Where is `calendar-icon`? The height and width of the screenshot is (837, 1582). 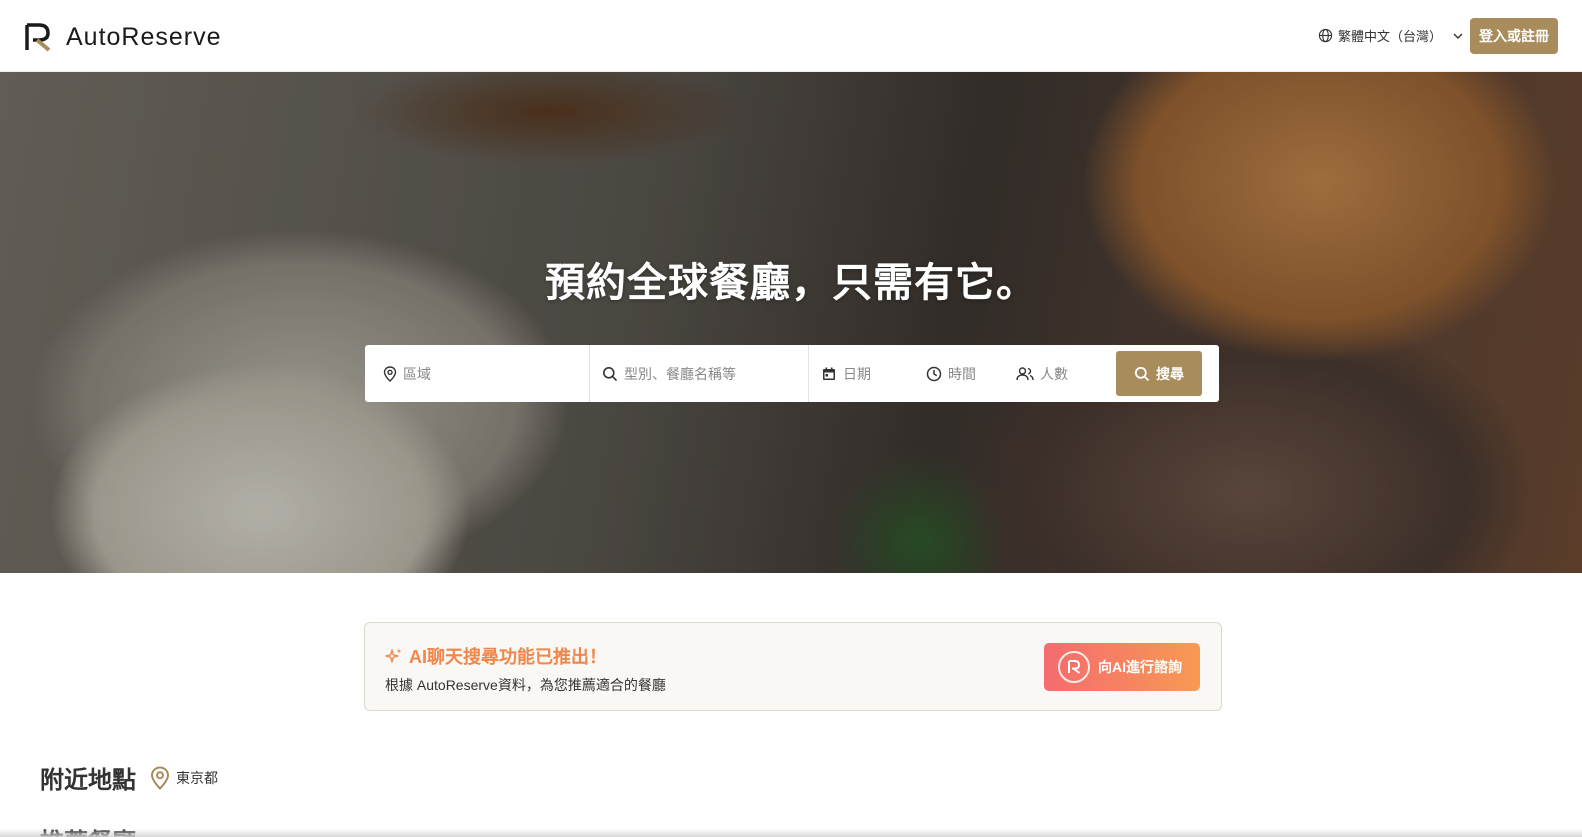
calendar-icon is located at coordinates (829, 373).